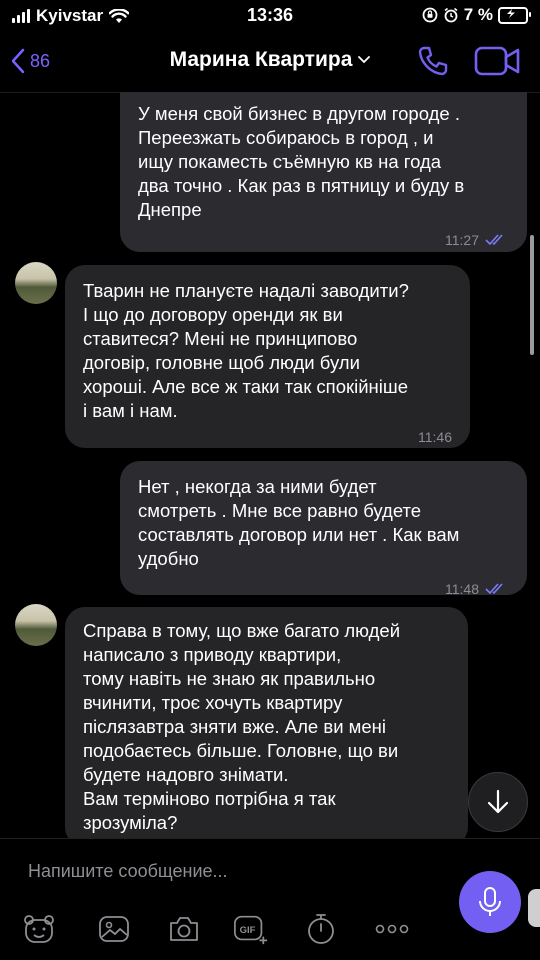  I want to click on more-button, so click(392, 929).